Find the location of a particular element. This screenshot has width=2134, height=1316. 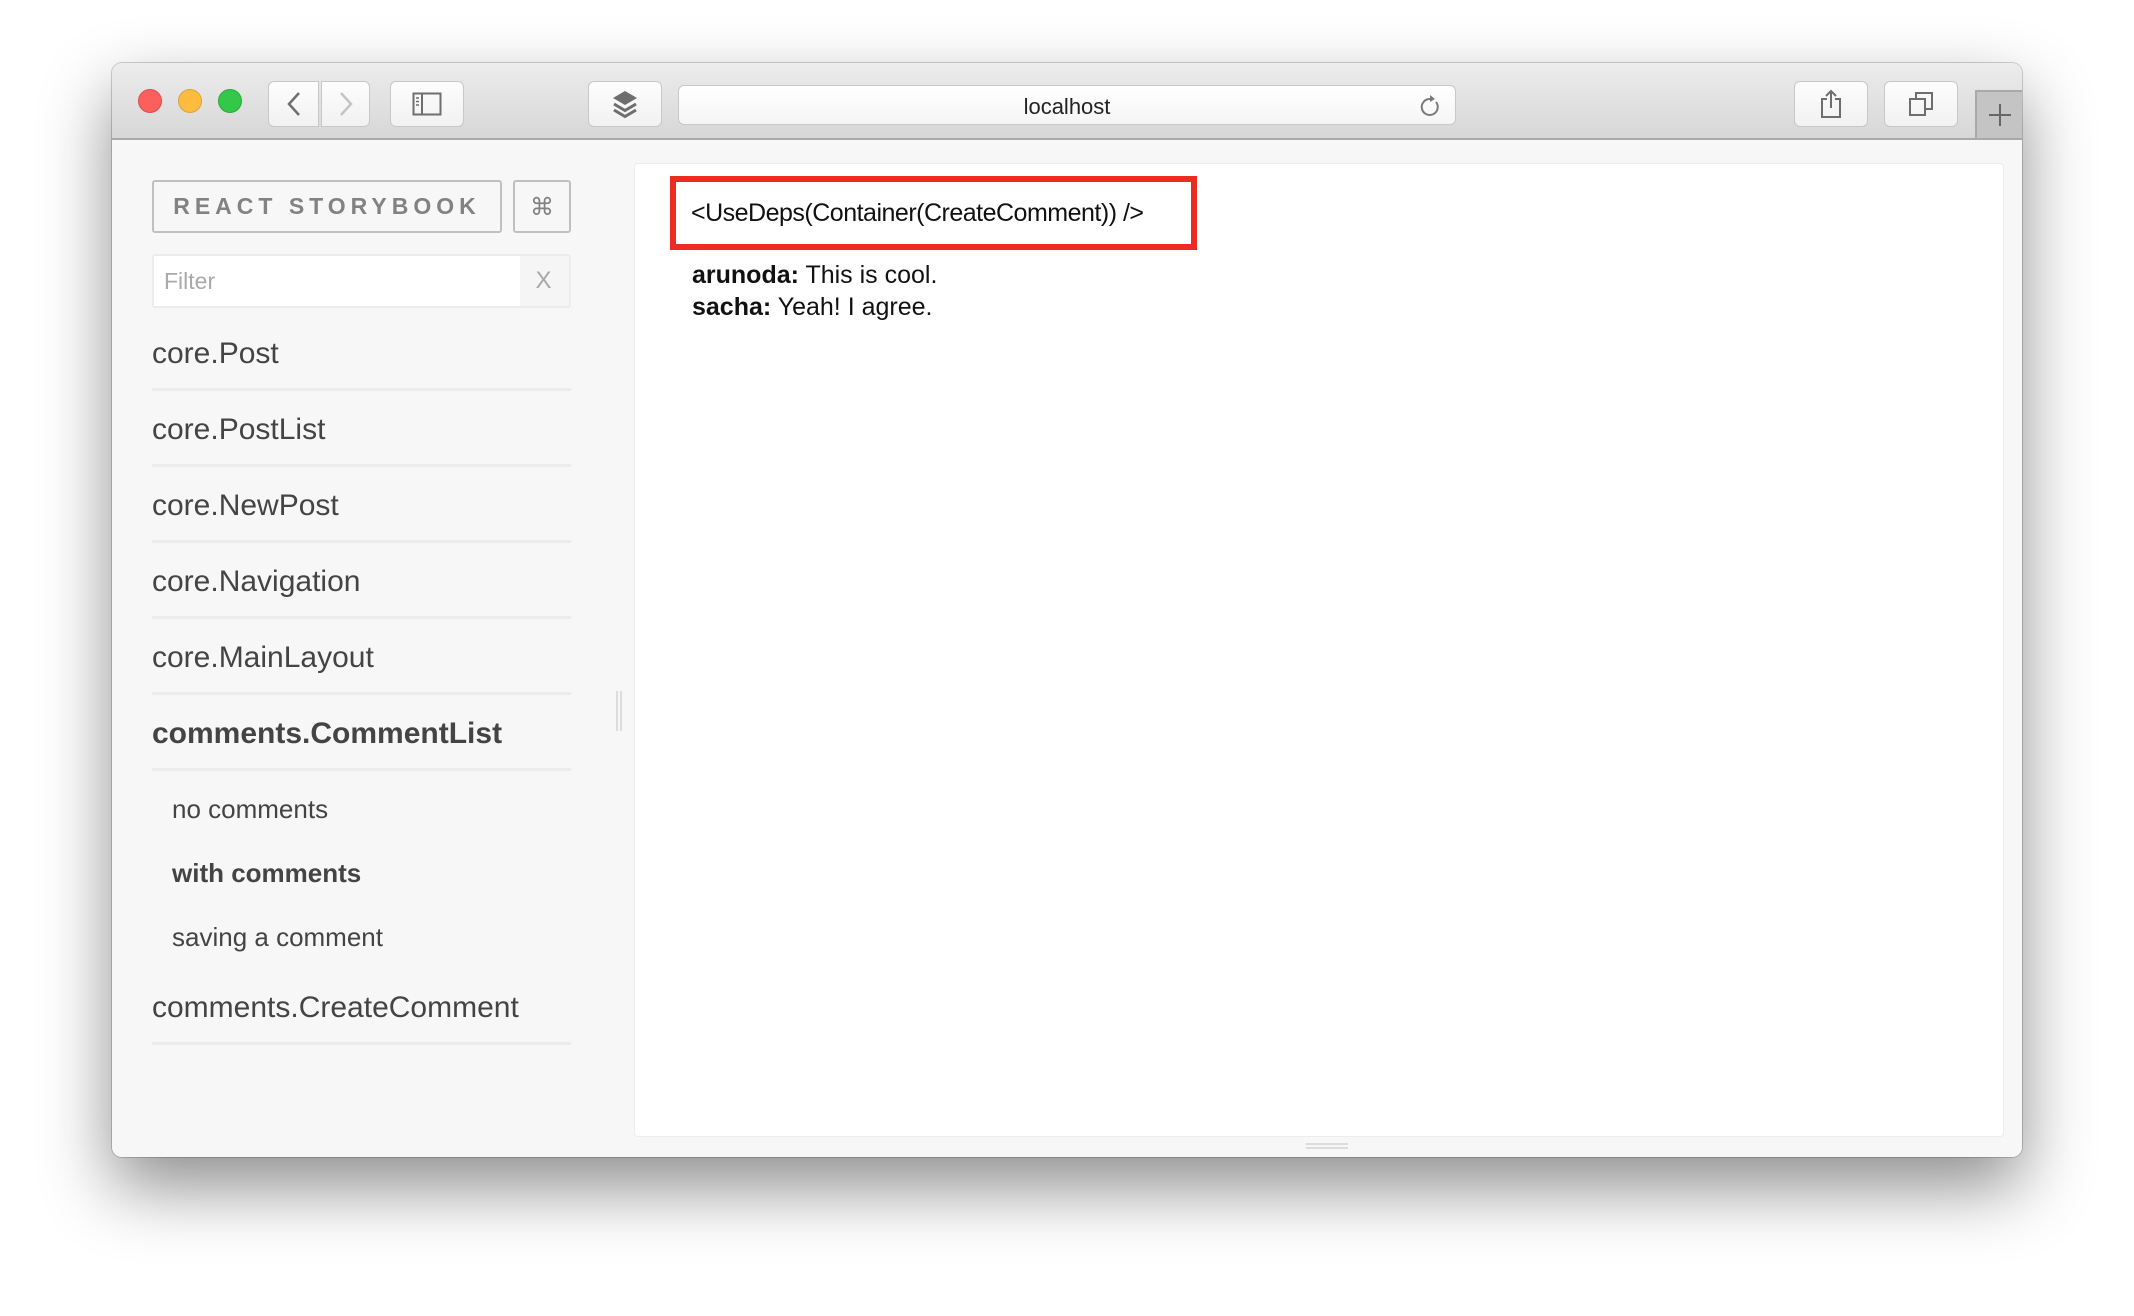

comment-text: This is cool. is located at coordinates (868, 275).